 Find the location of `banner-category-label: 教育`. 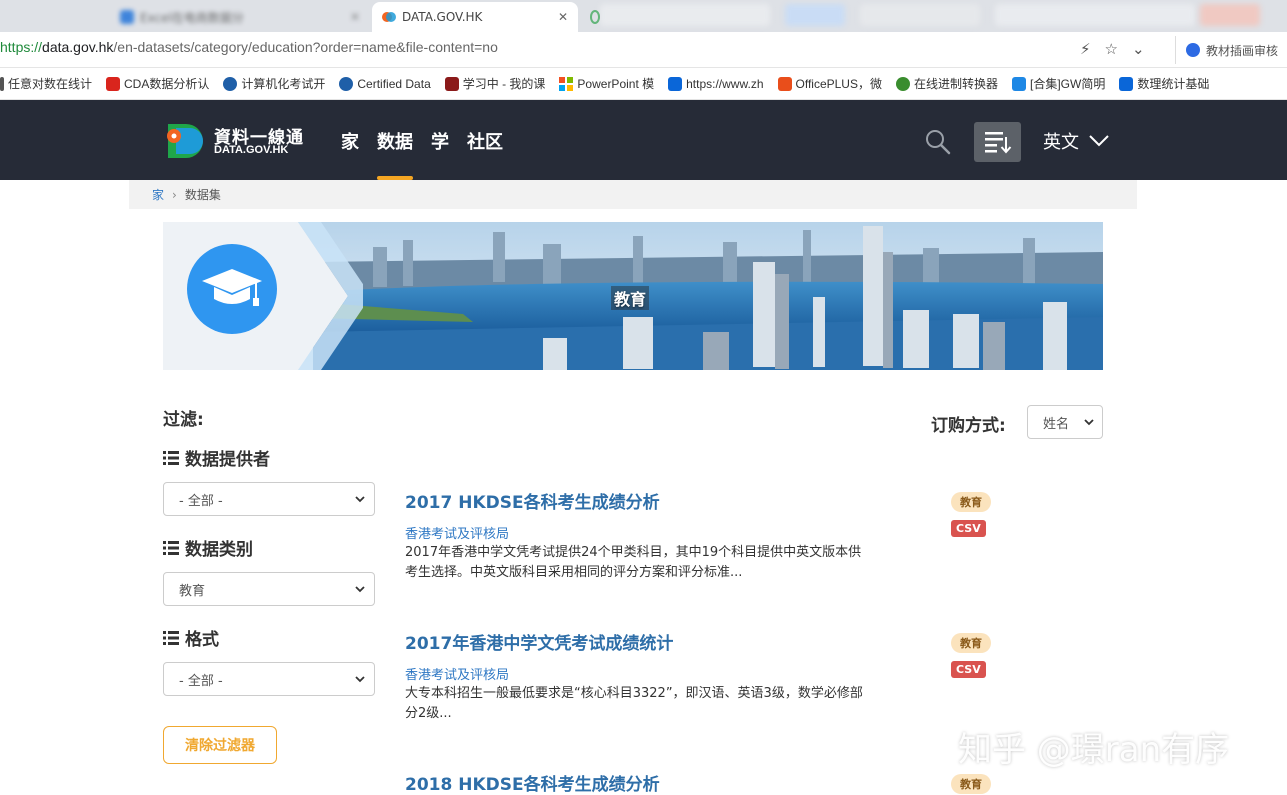

banner-category-label: 教育 is located at coordinates (630, 298).